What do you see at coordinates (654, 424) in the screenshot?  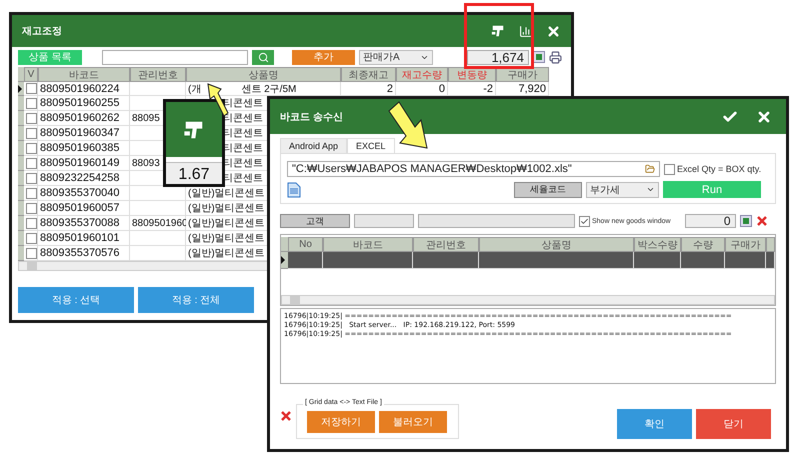 I see `confirm-button: 확인` at bounding box center [654, 424].